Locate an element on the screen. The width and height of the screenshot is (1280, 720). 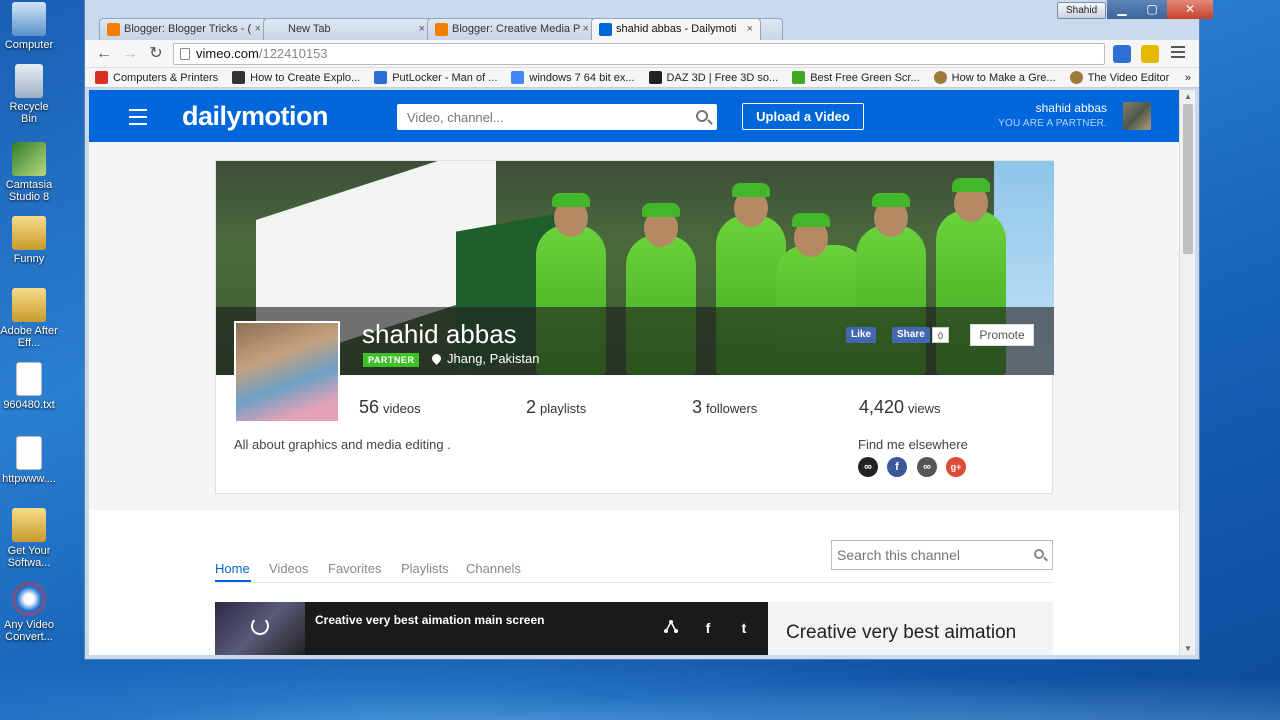
forward-button: → is located at coordinates (130, 54).